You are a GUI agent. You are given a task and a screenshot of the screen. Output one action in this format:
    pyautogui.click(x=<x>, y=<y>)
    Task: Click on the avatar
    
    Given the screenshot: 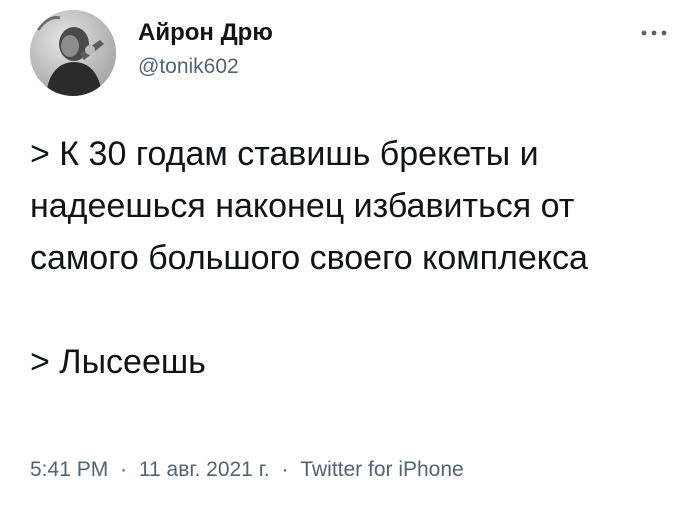 What is the action you would take?
    pyautogui.click(x=73, y=53)
    